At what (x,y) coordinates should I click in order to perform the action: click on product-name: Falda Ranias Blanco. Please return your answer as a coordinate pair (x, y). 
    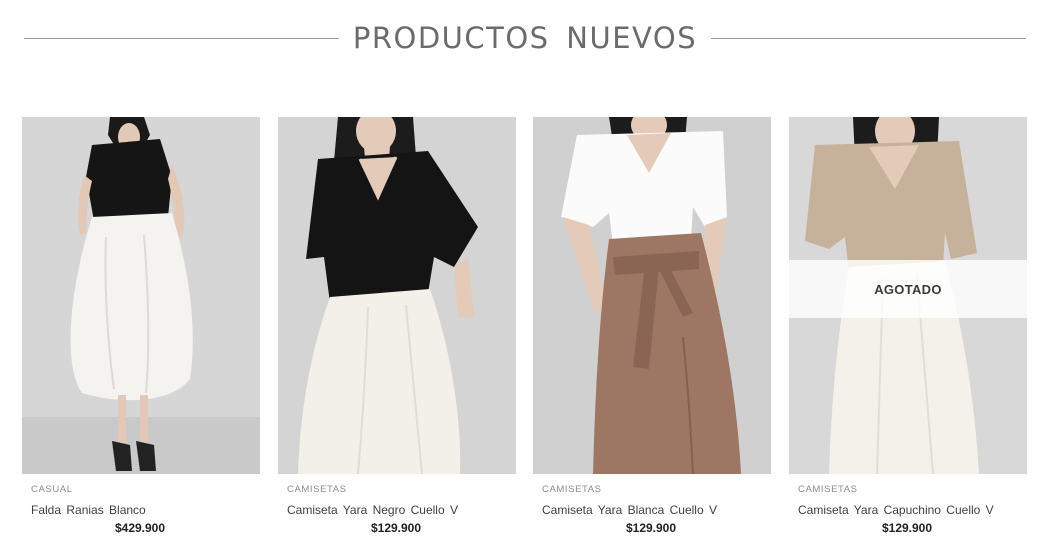
    Looking at the image, I should click on (142, 510).